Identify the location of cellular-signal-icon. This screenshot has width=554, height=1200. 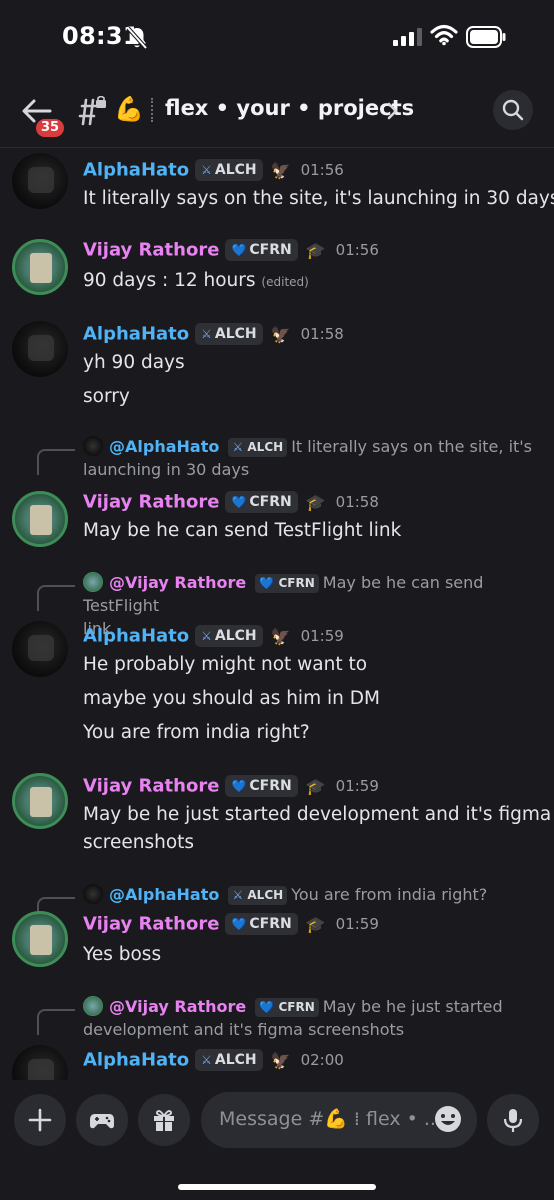
(407, 37).